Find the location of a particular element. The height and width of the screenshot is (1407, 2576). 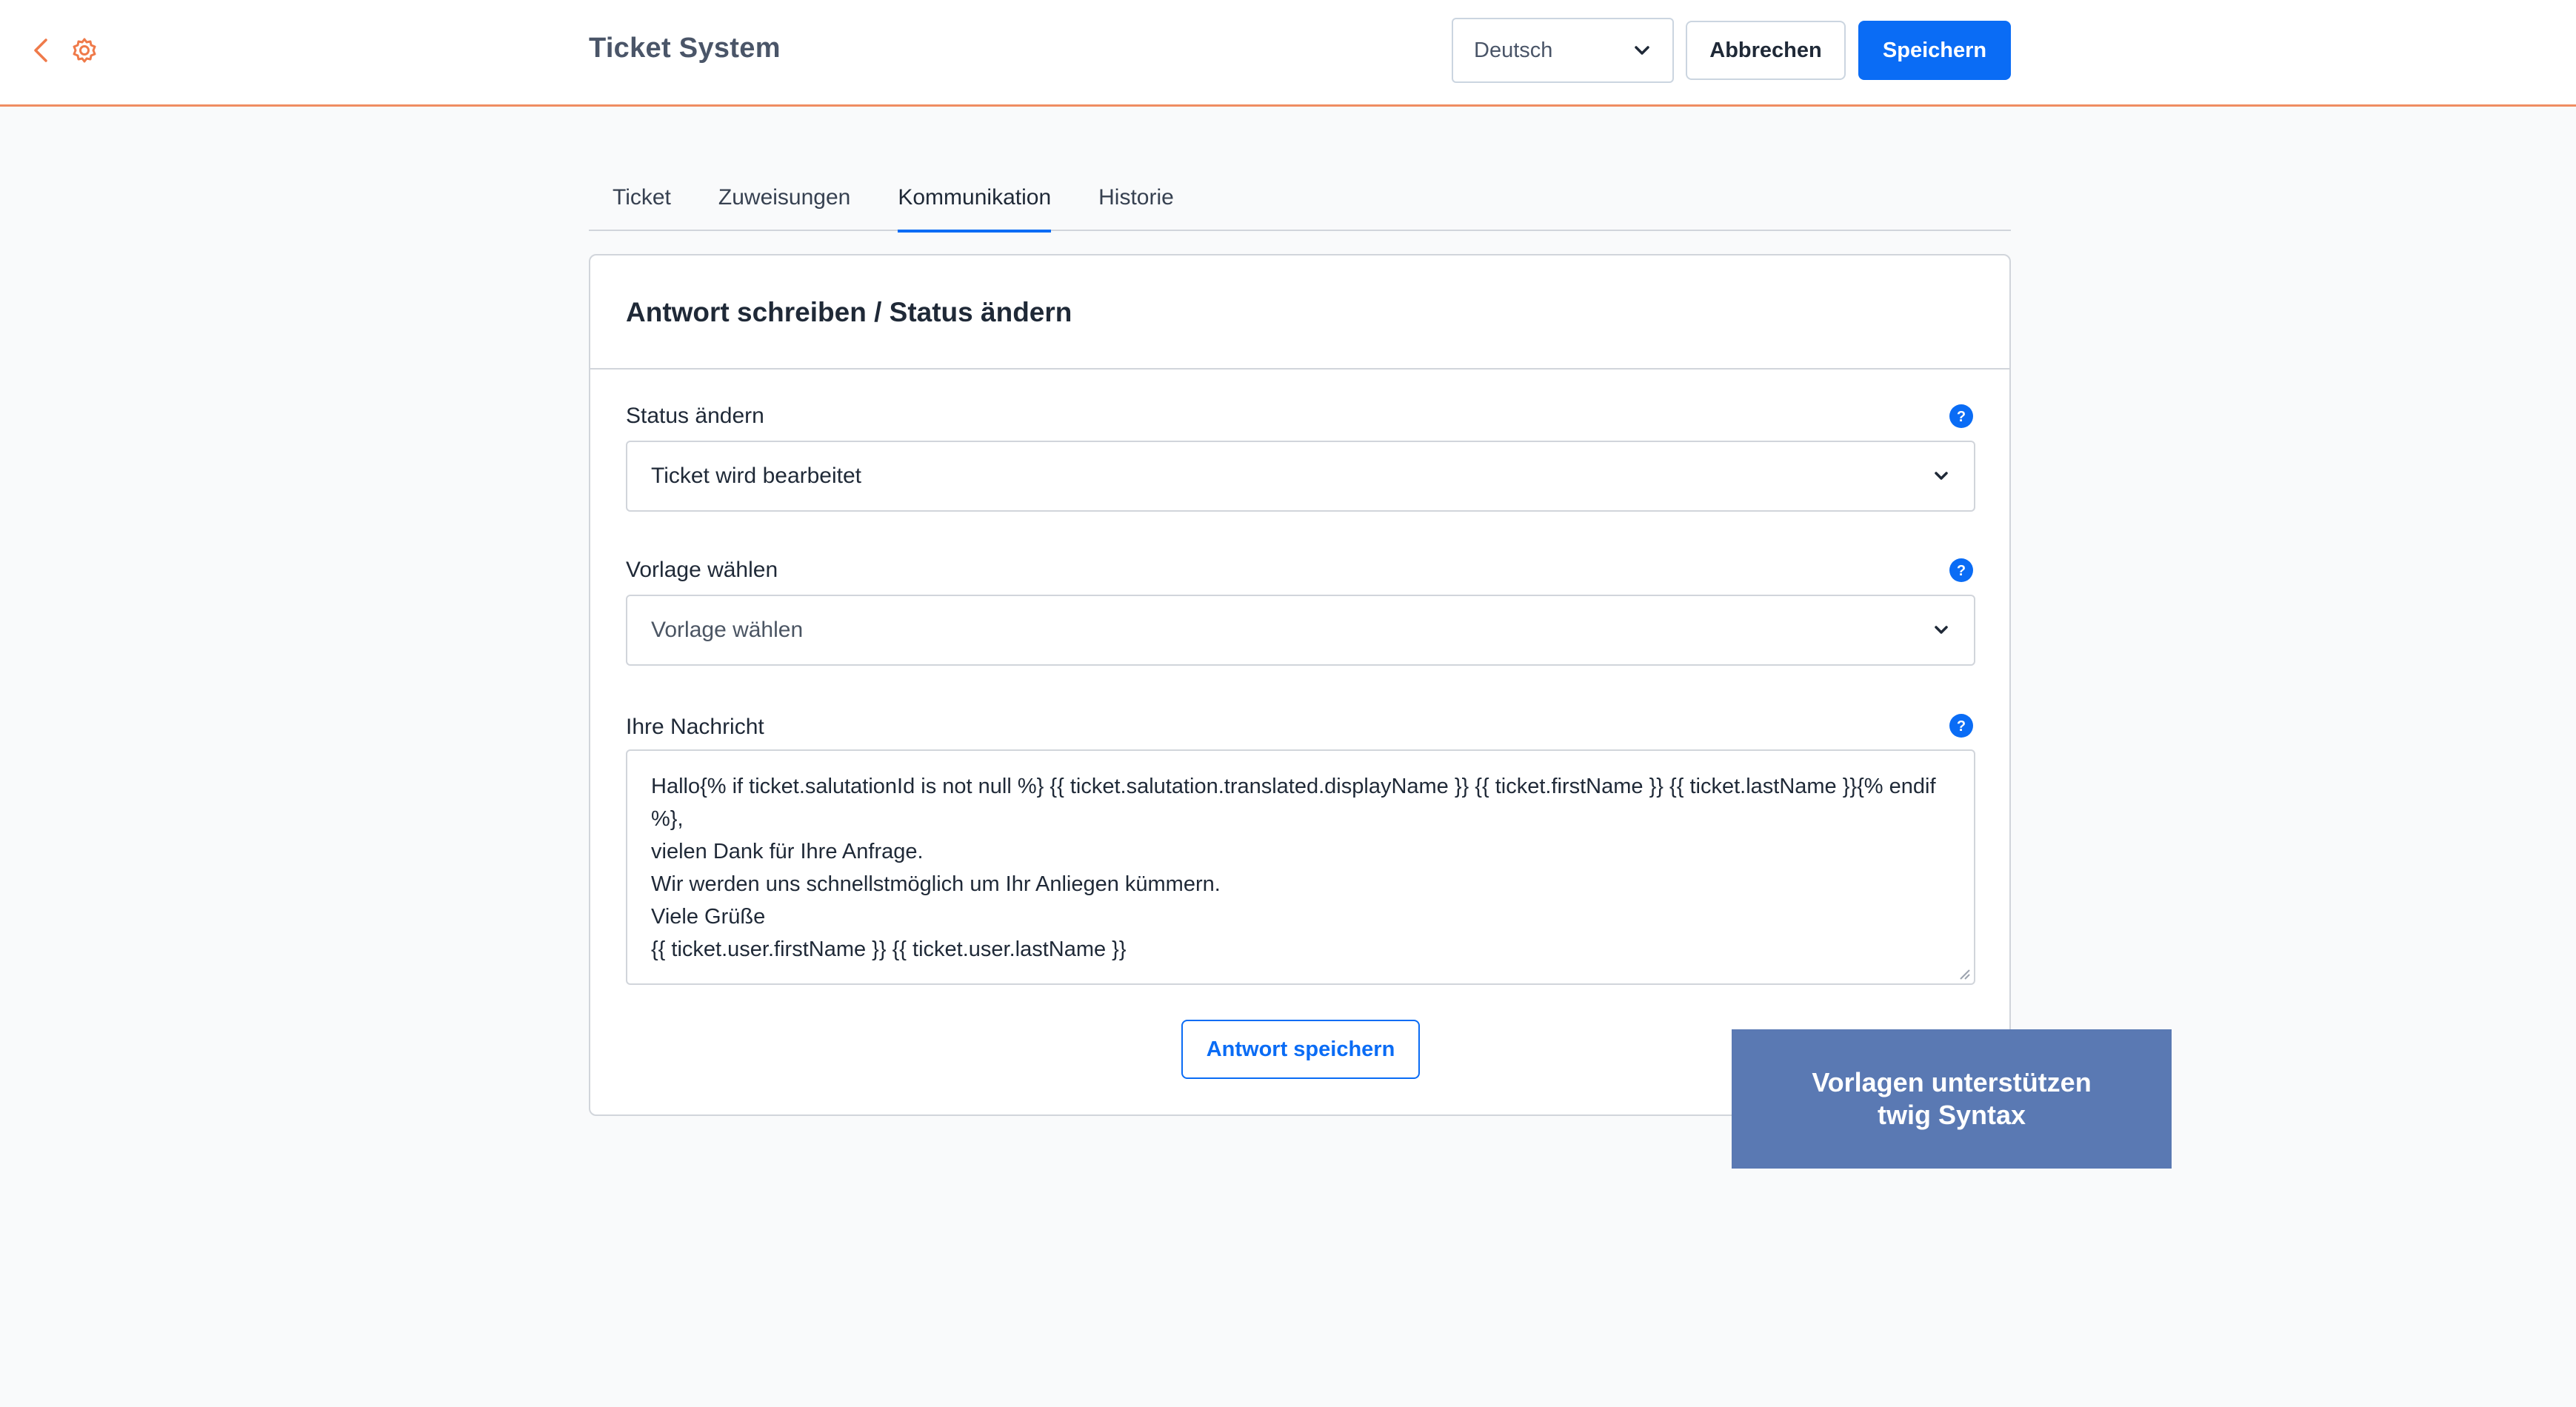

language-select-value: Deutsch is located at coordinates (1513, 50).